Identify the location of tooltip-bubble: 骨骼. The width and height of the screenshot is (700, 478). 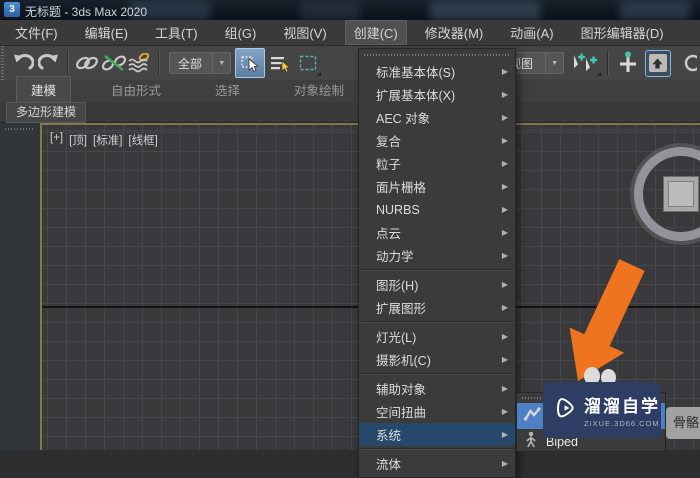
(683, 423).